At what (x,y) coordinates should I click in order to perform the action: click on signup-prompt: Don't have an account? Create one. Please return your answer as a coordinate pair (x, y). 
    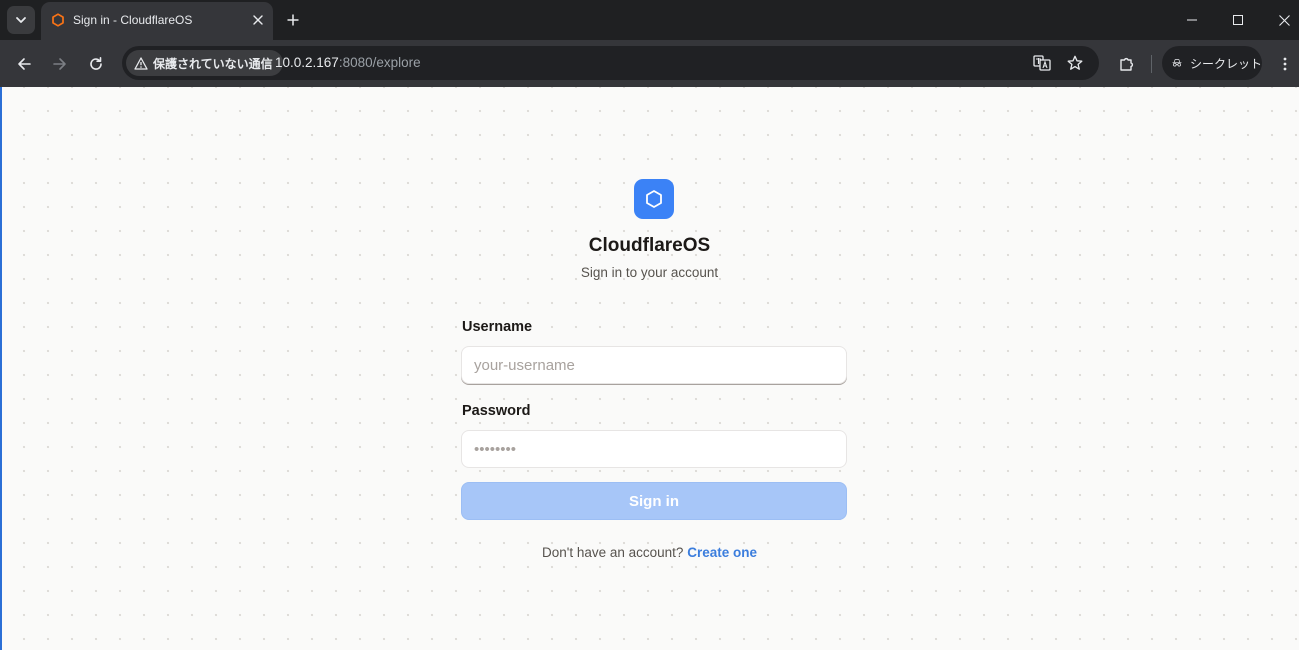
    Looking at the image, I should click on (649, 552).